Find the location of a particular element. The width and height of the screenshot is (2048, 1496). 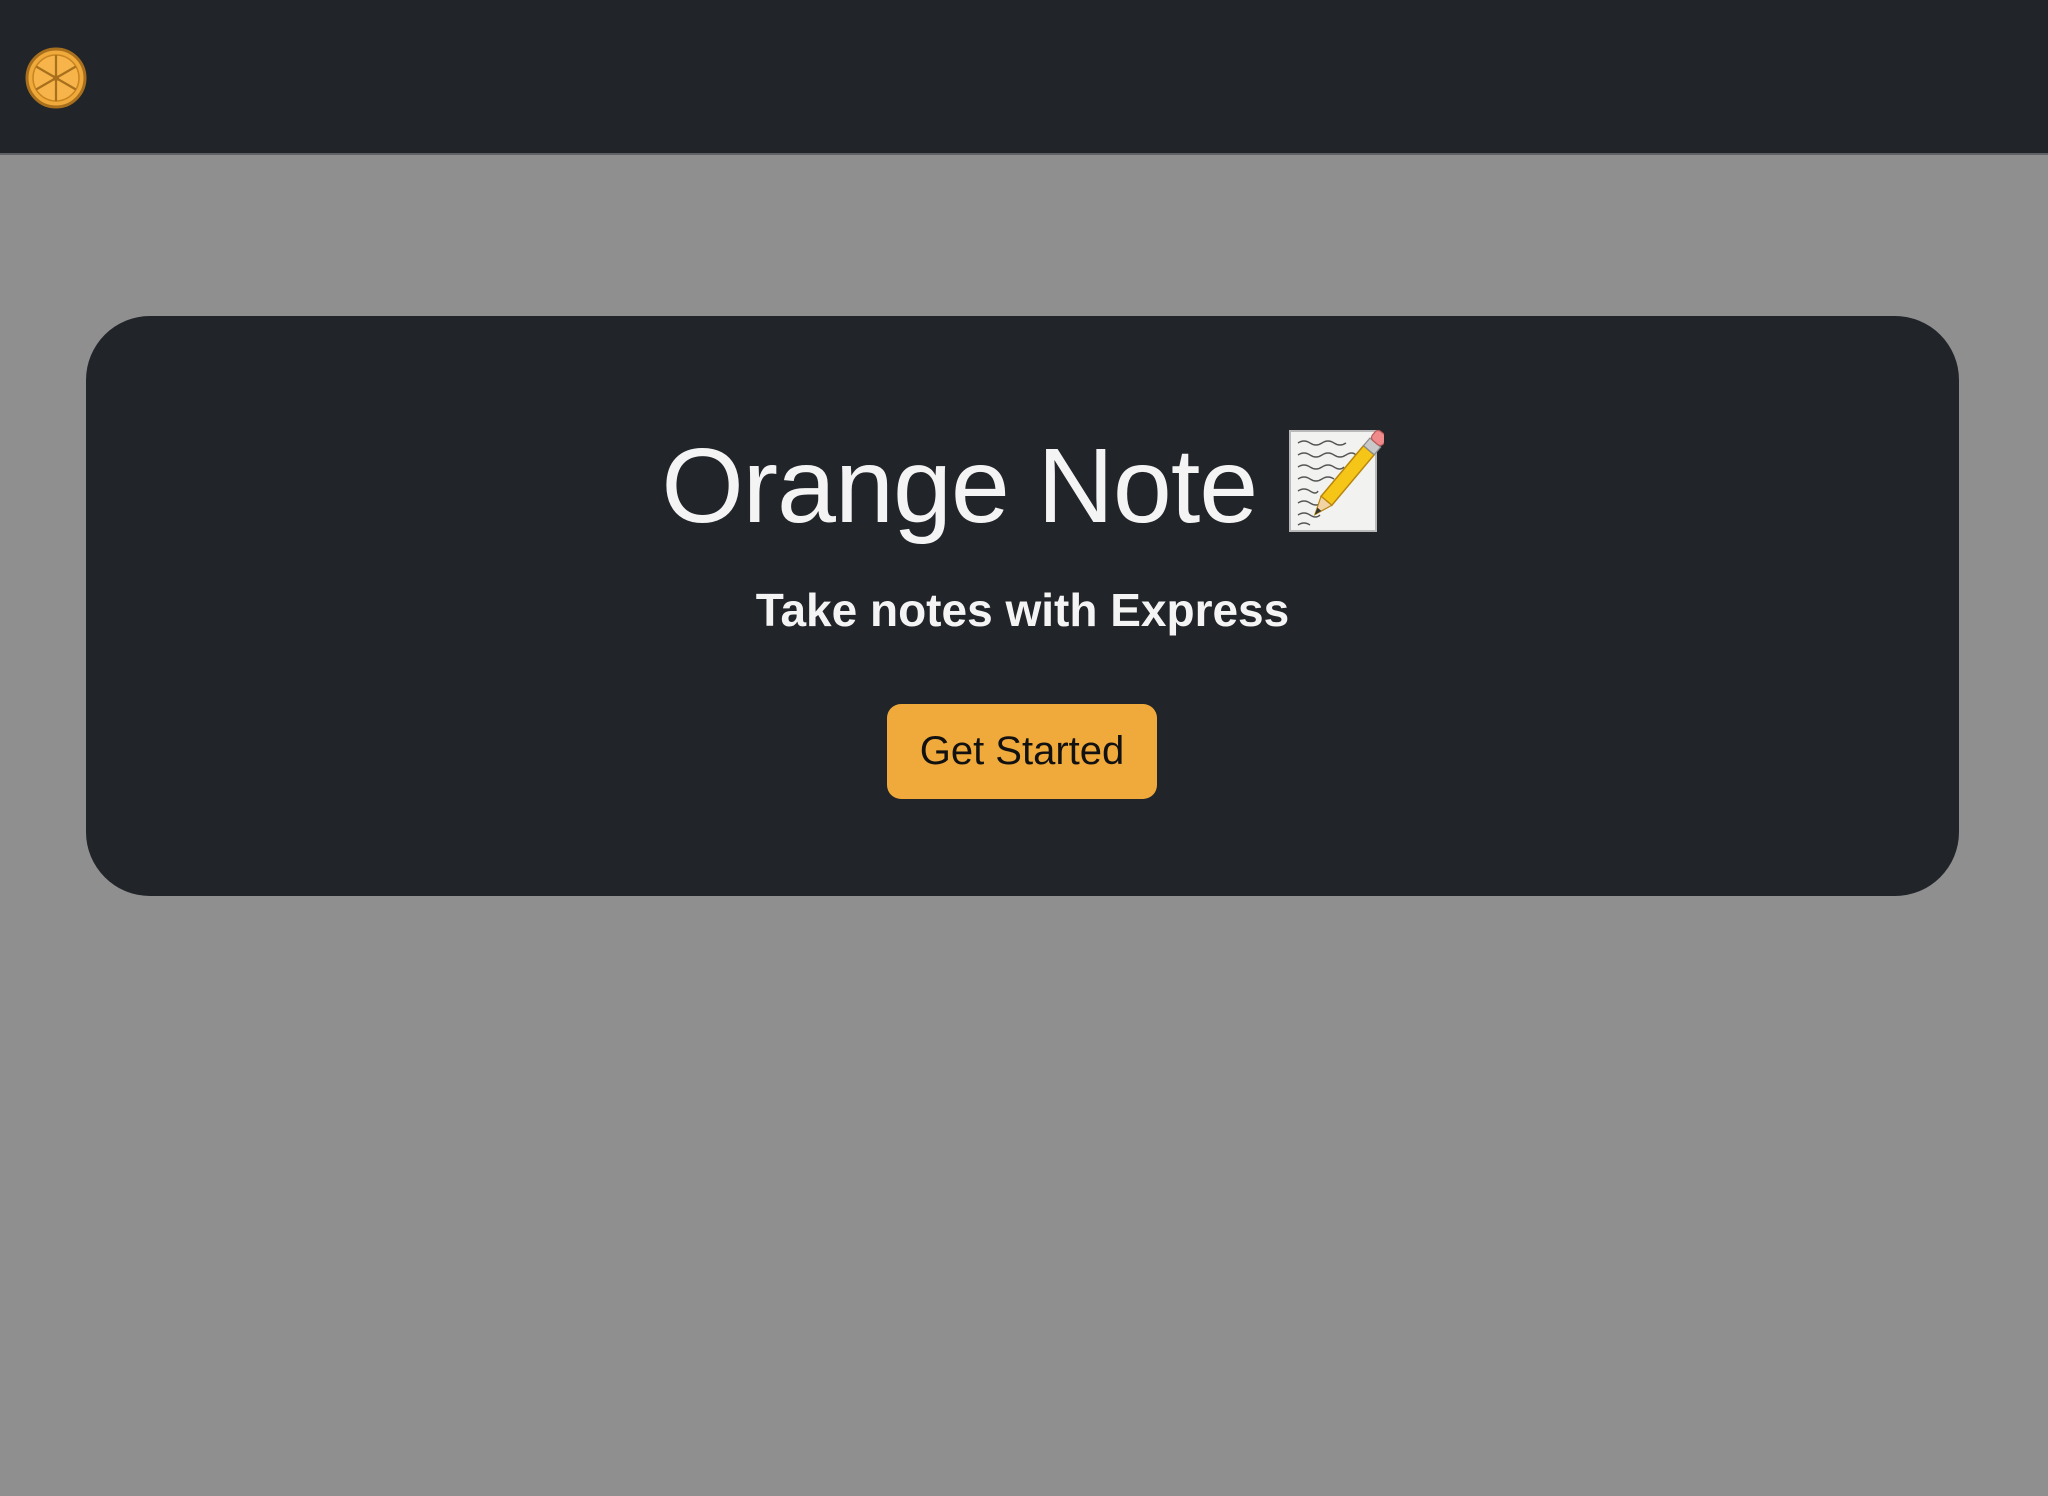

hero-title-row: Orange Note is located at coordinates (1022, 486).